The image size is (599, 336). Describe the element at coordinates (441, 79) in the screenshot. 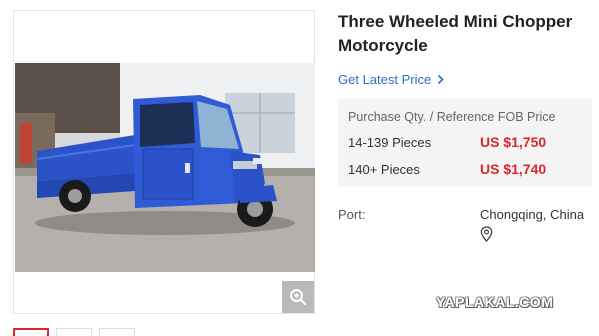

I see `chevron-right-icon` at that location.